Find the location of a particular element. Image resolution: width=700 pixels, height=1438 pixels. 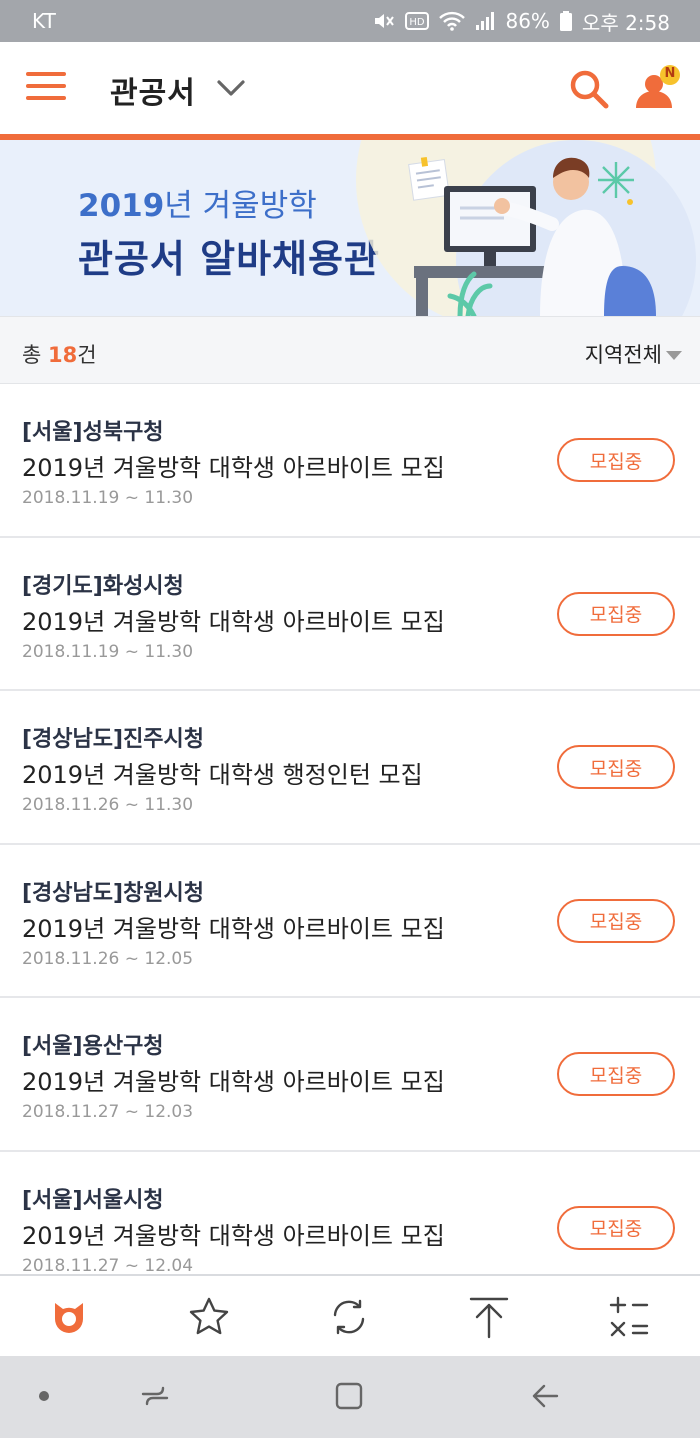

battery-percent: 86% is located at coordinates (527, 21).